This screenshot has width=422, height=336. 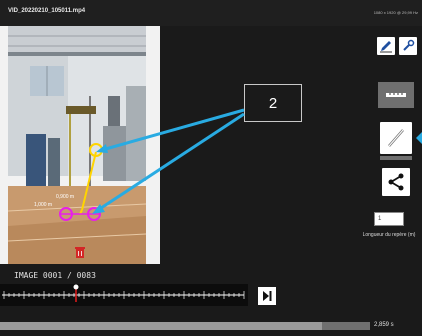 I want to click on length-label: Longueur du repère (m), so click(x=389, y=235).